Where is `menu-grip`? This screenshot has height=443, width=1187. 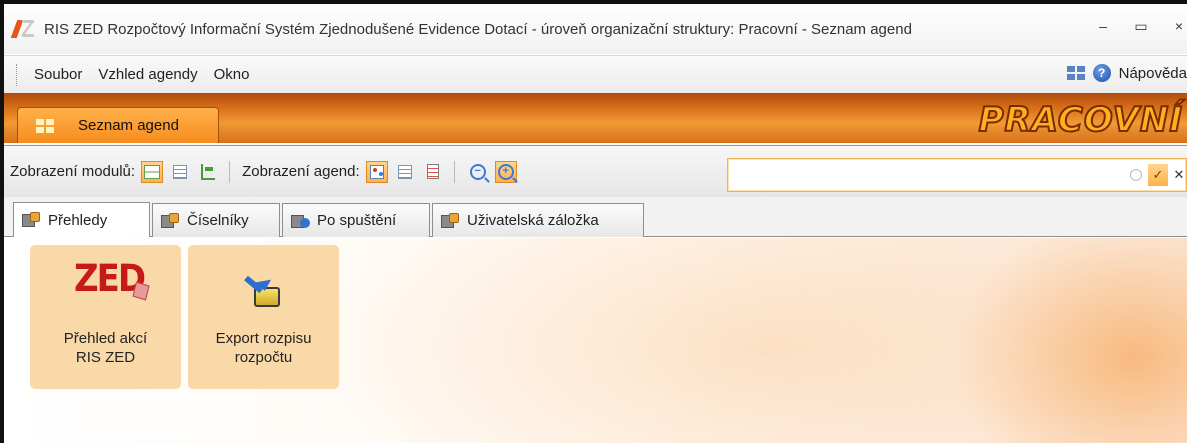 menu-grip is located at coordinates (17, 74).